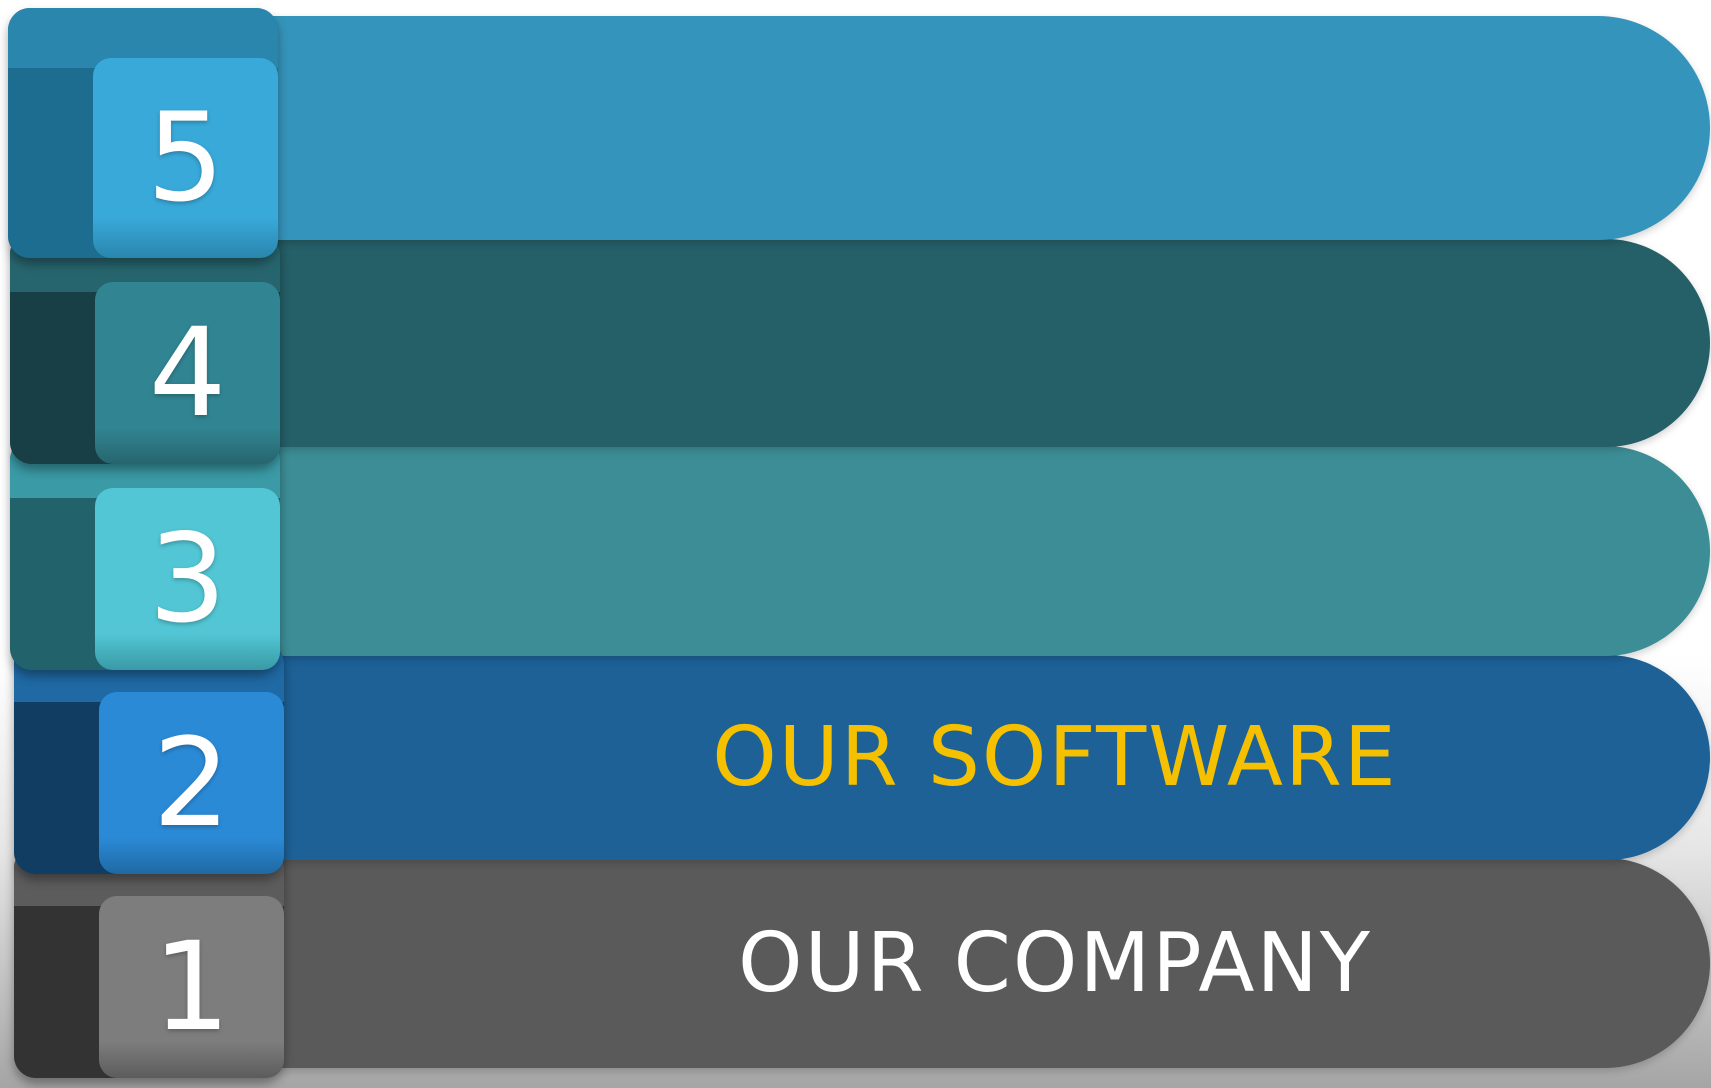 The height and width of the screenshot is (1088, 1711). I want to click on step-3-cube-side, so click(55, 569).